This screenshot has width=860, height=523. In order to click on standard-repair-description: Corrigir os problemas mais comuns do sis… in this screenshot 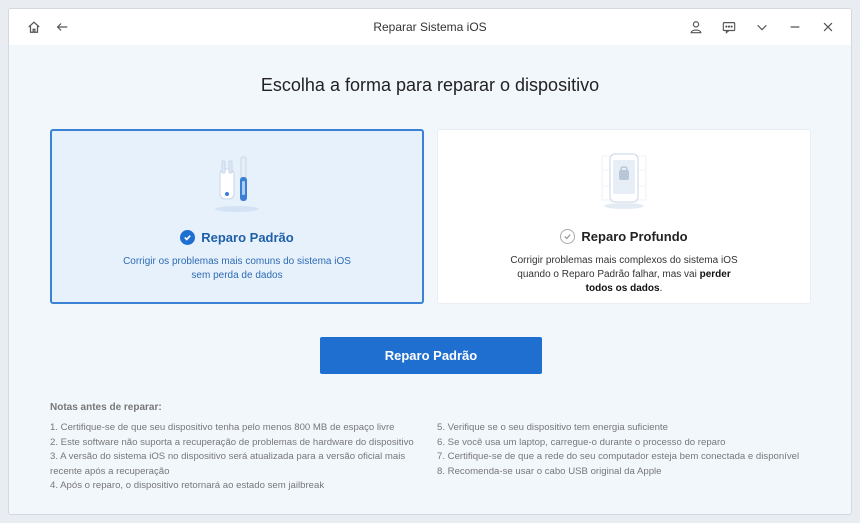, I will do `click(237, 269)`.